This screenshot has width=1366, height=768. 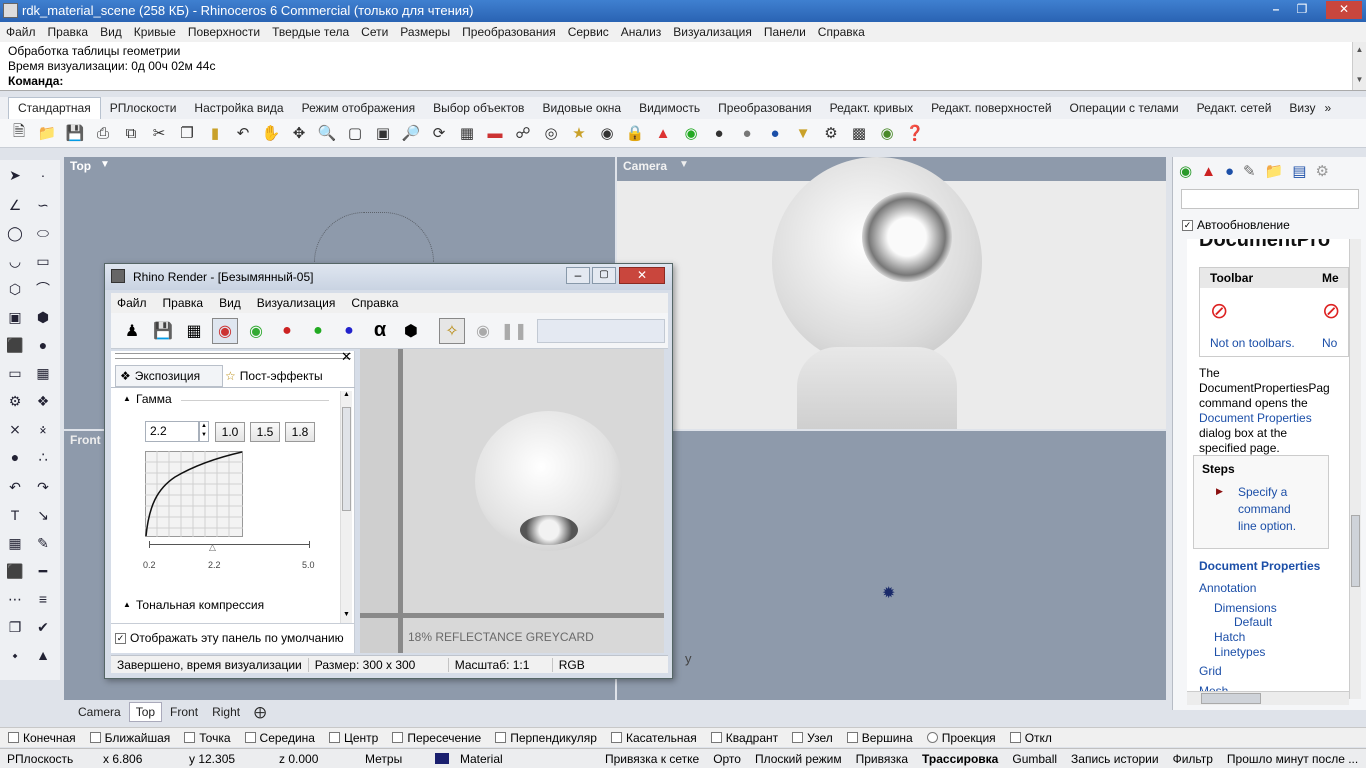 I want to click on status-grid-snap: Привязка к сетке, so click(x=652, y=759).